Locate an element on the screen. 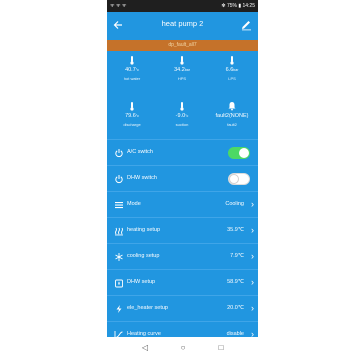  lightning-icon is located at coordinates (119, 309).